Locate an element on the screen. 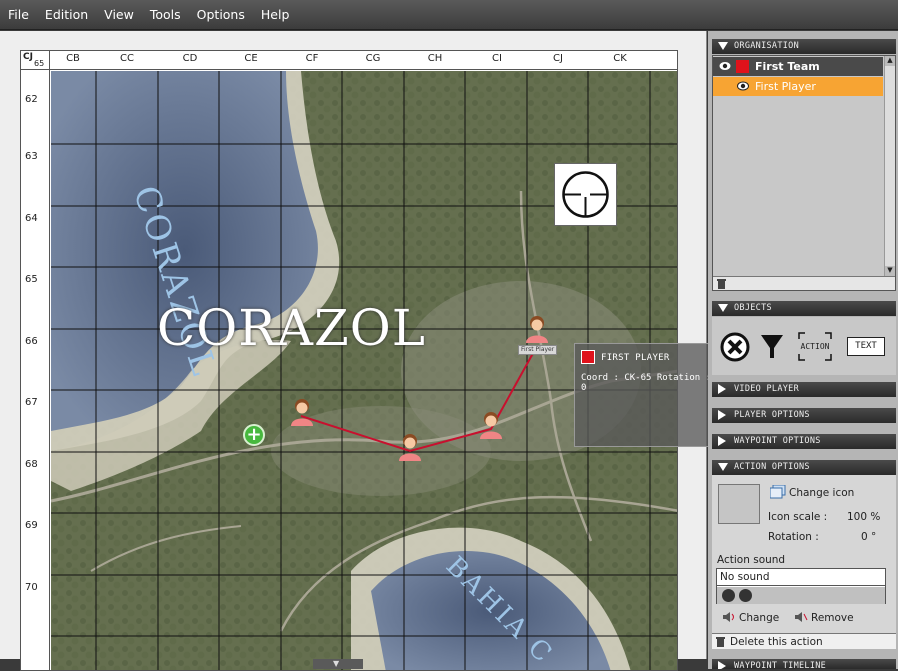 This screenshot has width=898, height=671. delete-action-label: Delete this action is located at coordinates (776, 642).